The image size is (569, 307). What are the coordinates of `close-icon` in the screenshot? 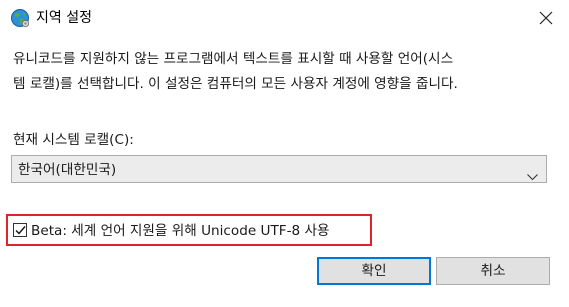 It's located at (546, 18).